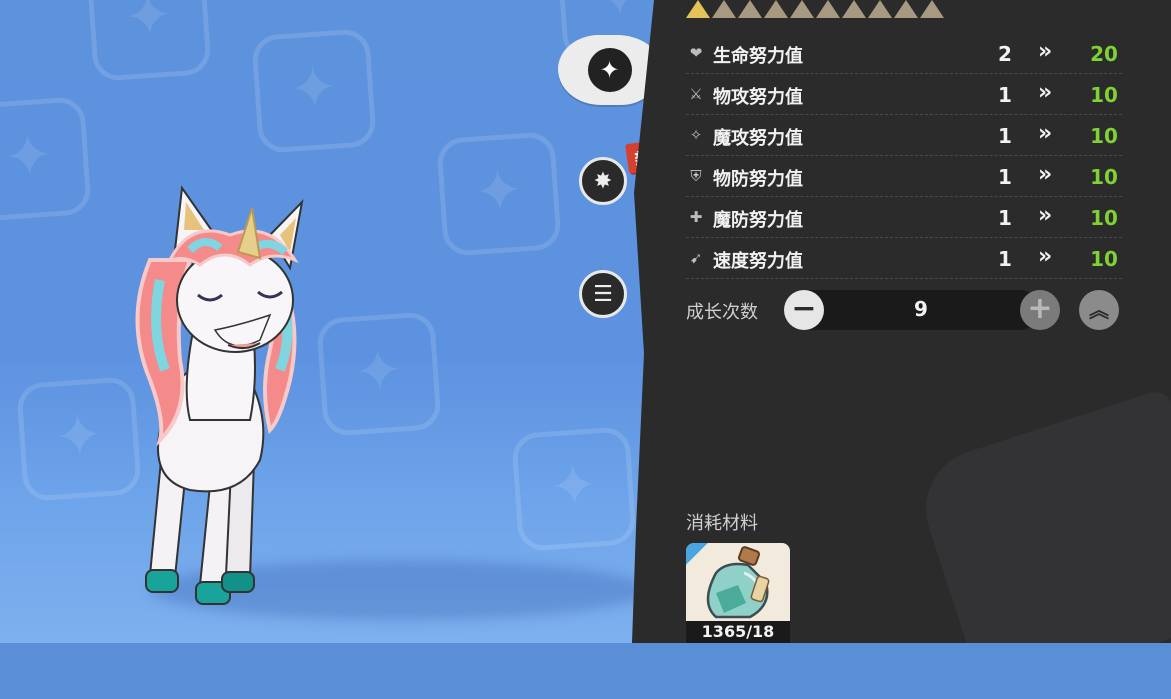 The image size is (1171, 699). Describe the element at coordinates (758, 138) in the screenshot. I see `stat-label: 魔攻努力值` at that location.